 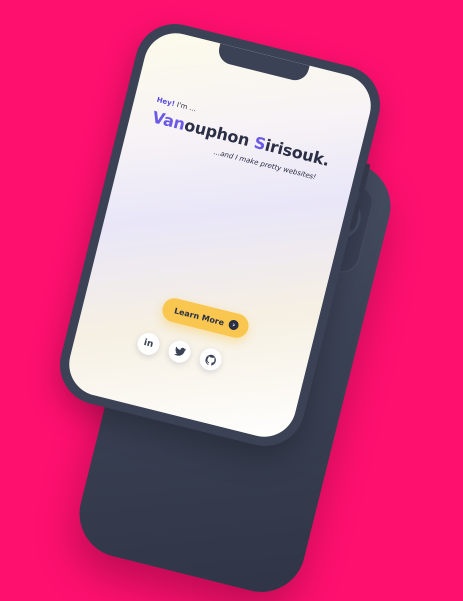 I want to click on twitter-svg, so click(x=179, y=351).